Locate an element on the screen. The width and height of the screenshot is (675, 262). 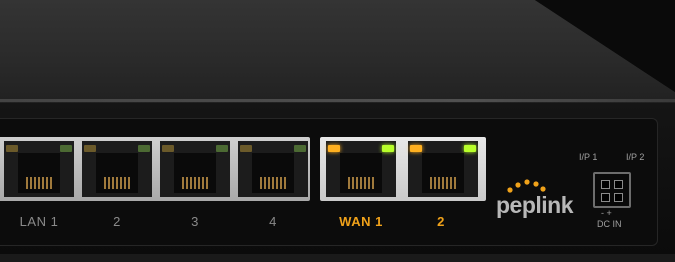
top-edge-highlight is located at coordinates (337, 100).